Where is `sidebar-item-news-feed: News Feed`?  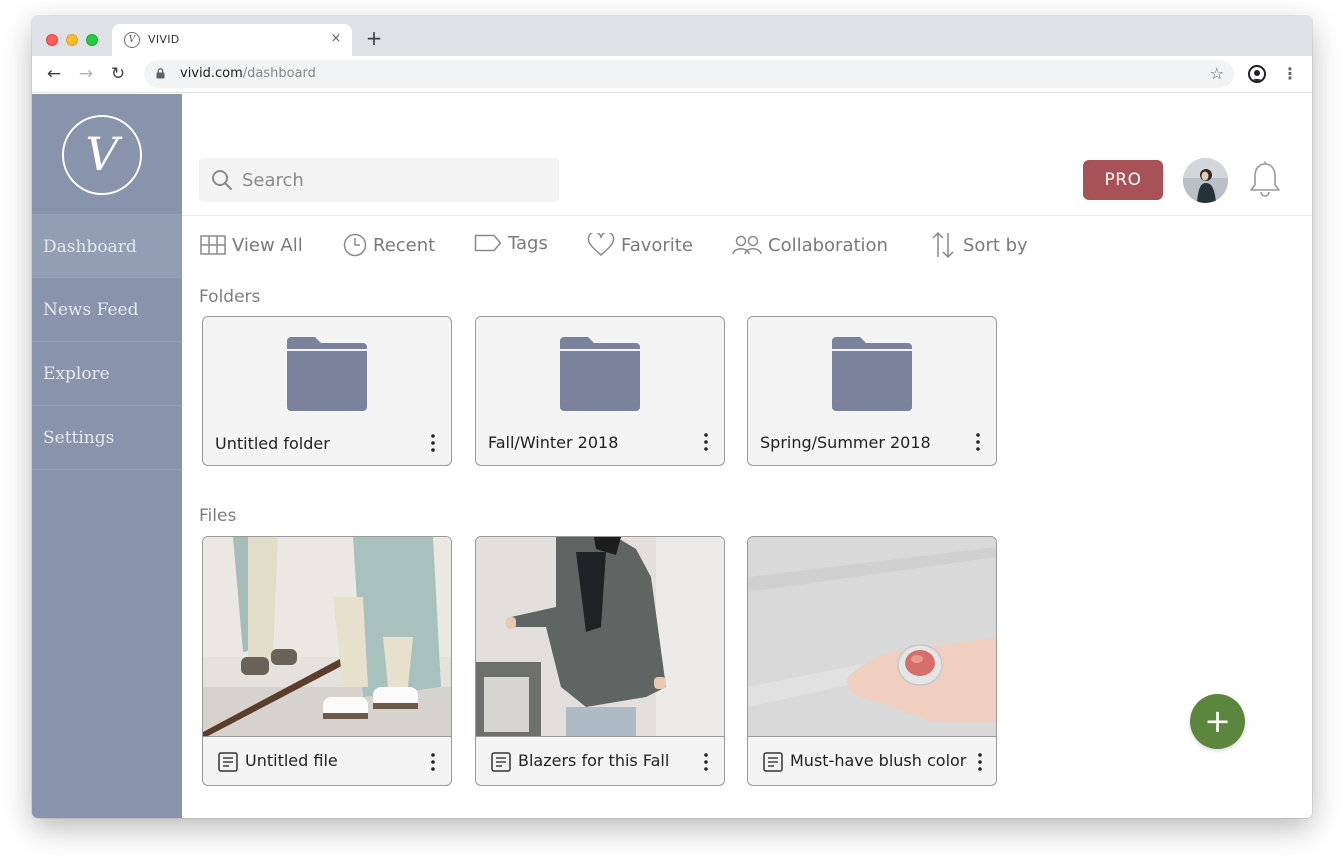 sidebar-item-news-feed: News Feed is located at coordinates (107, 310).